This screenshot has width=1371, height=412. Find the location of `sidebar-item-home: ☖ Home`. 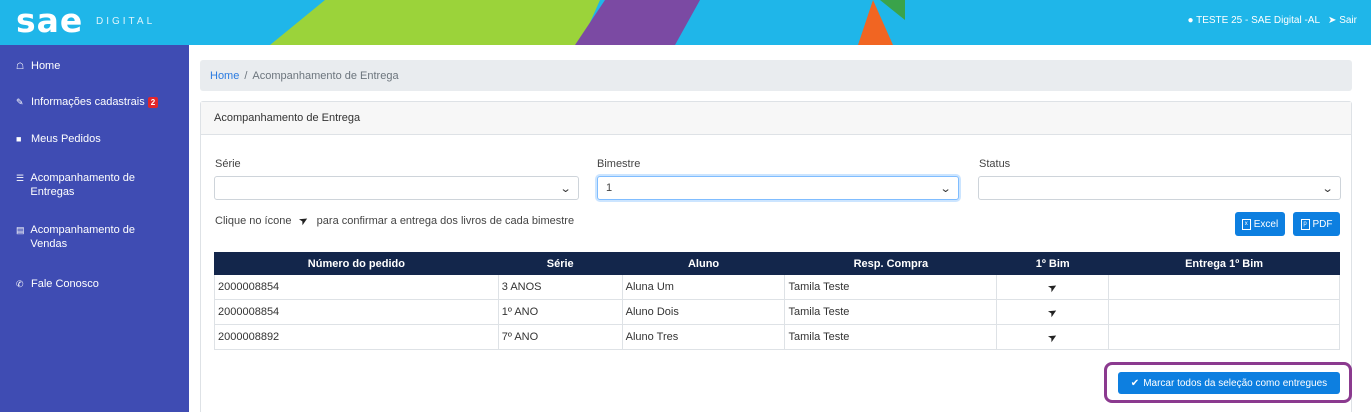

sidebar-item-home: ☖ Home is located at coordinates (94, 66).